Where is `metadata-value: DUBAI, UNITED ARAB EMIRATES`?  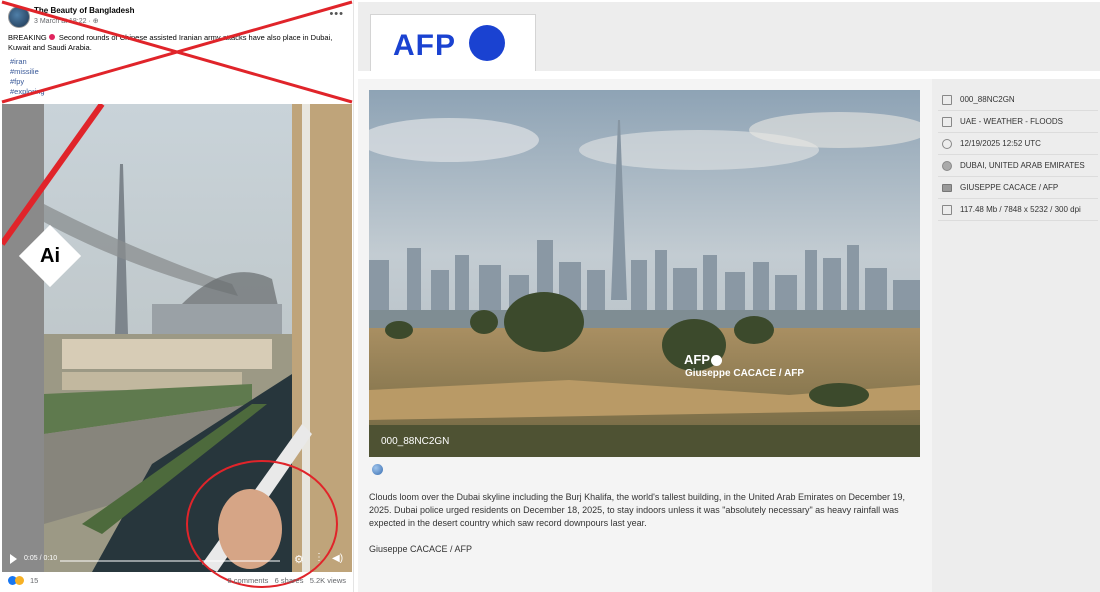 metadata-value: DUBAI, UNITED ARAB EMIRATES is located at coordinates (1022, 165).